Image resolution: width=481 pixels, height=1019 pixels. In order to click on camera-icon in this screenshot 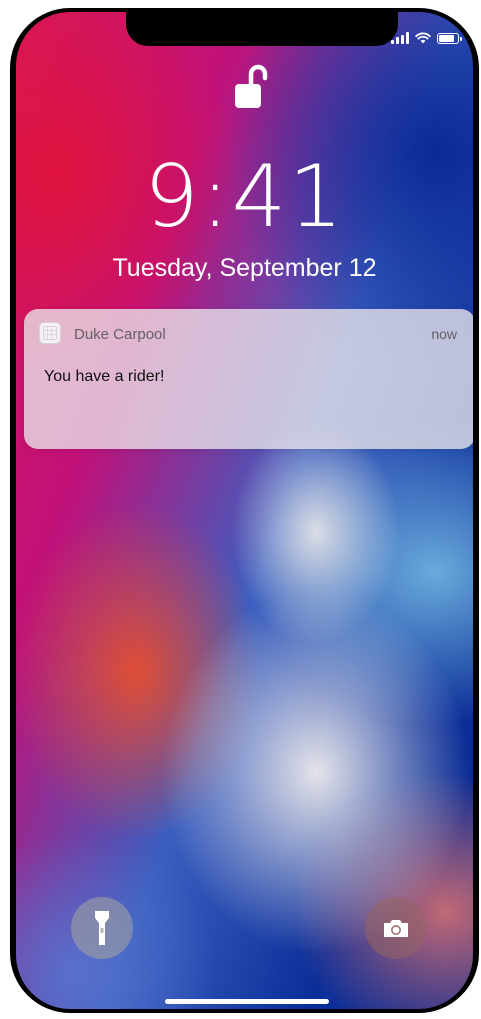, I will do `click(396, 928)`.